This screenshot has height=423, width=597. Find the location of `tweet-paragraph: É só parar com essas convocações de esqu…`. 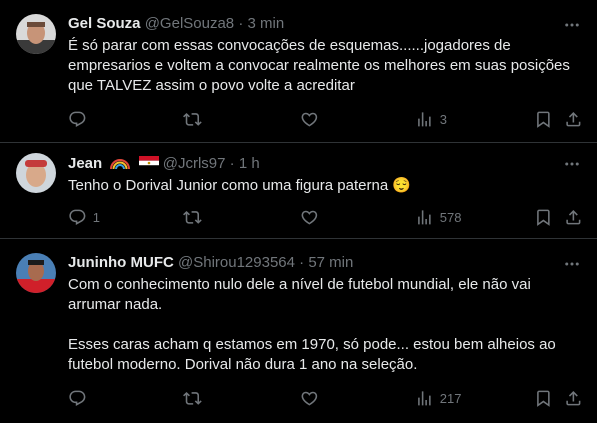

tweet-paragraph: É só parar com essas convocações de esqu… is located at coordinates (319, 65).